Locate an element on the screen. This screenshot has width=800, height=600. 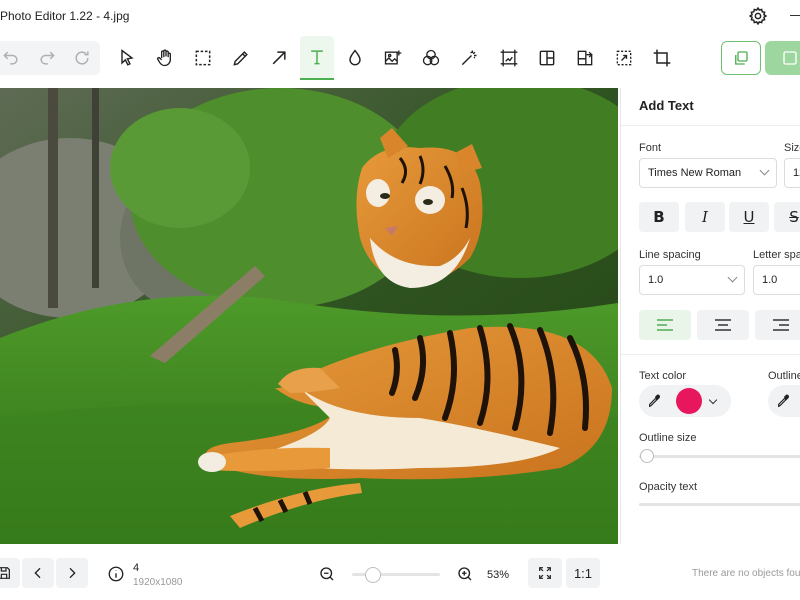
image-dimensions: 1920x1080 is located at coordinates (158, 582).